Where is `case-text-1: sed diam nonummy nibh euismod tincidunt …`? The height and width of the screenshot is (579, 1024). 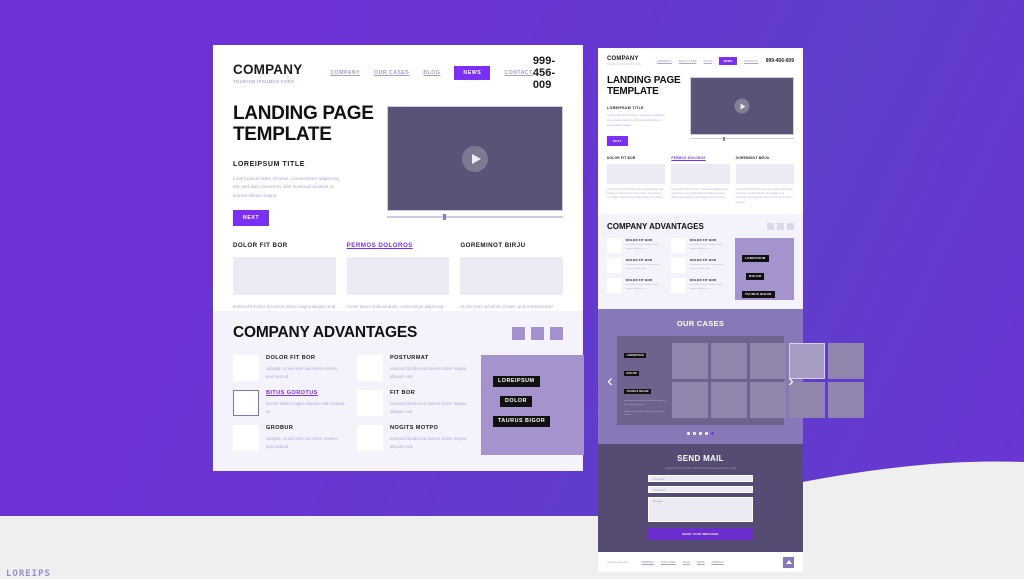
case-text-1: sed diam nonummy nibh euismod tincidunt … is located at coordinates (645, 403).